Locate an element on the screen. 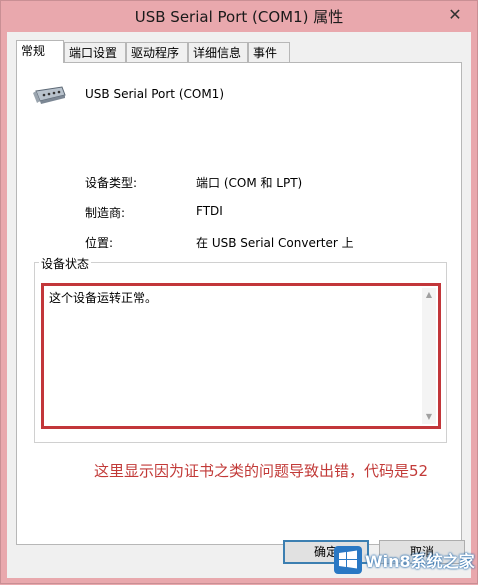  site-watermark: Win8系统之家 is located at coordinates (404, 563).